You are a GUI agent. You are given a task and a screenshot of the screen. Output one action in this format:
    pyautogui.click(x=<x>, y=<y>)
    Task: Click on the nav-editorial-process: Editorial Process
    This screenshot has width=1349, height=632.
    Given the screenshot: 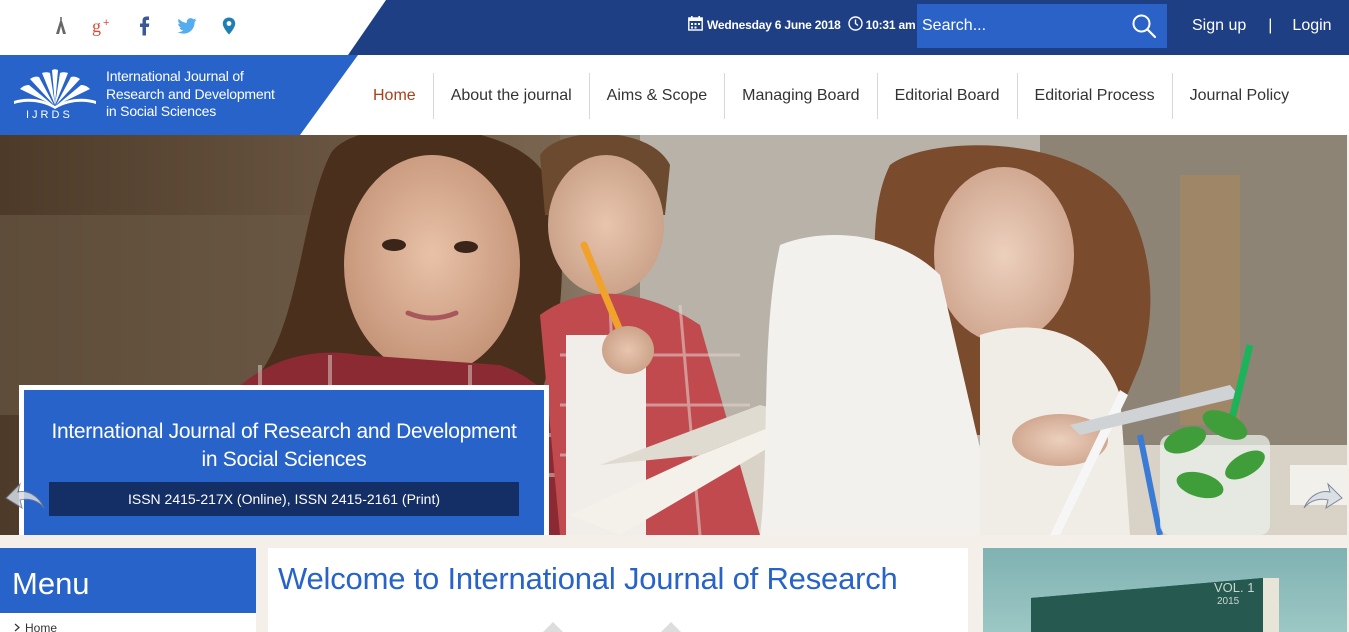 What is the action you would take?
    pyautogui.click(x=1095, y=96)
    